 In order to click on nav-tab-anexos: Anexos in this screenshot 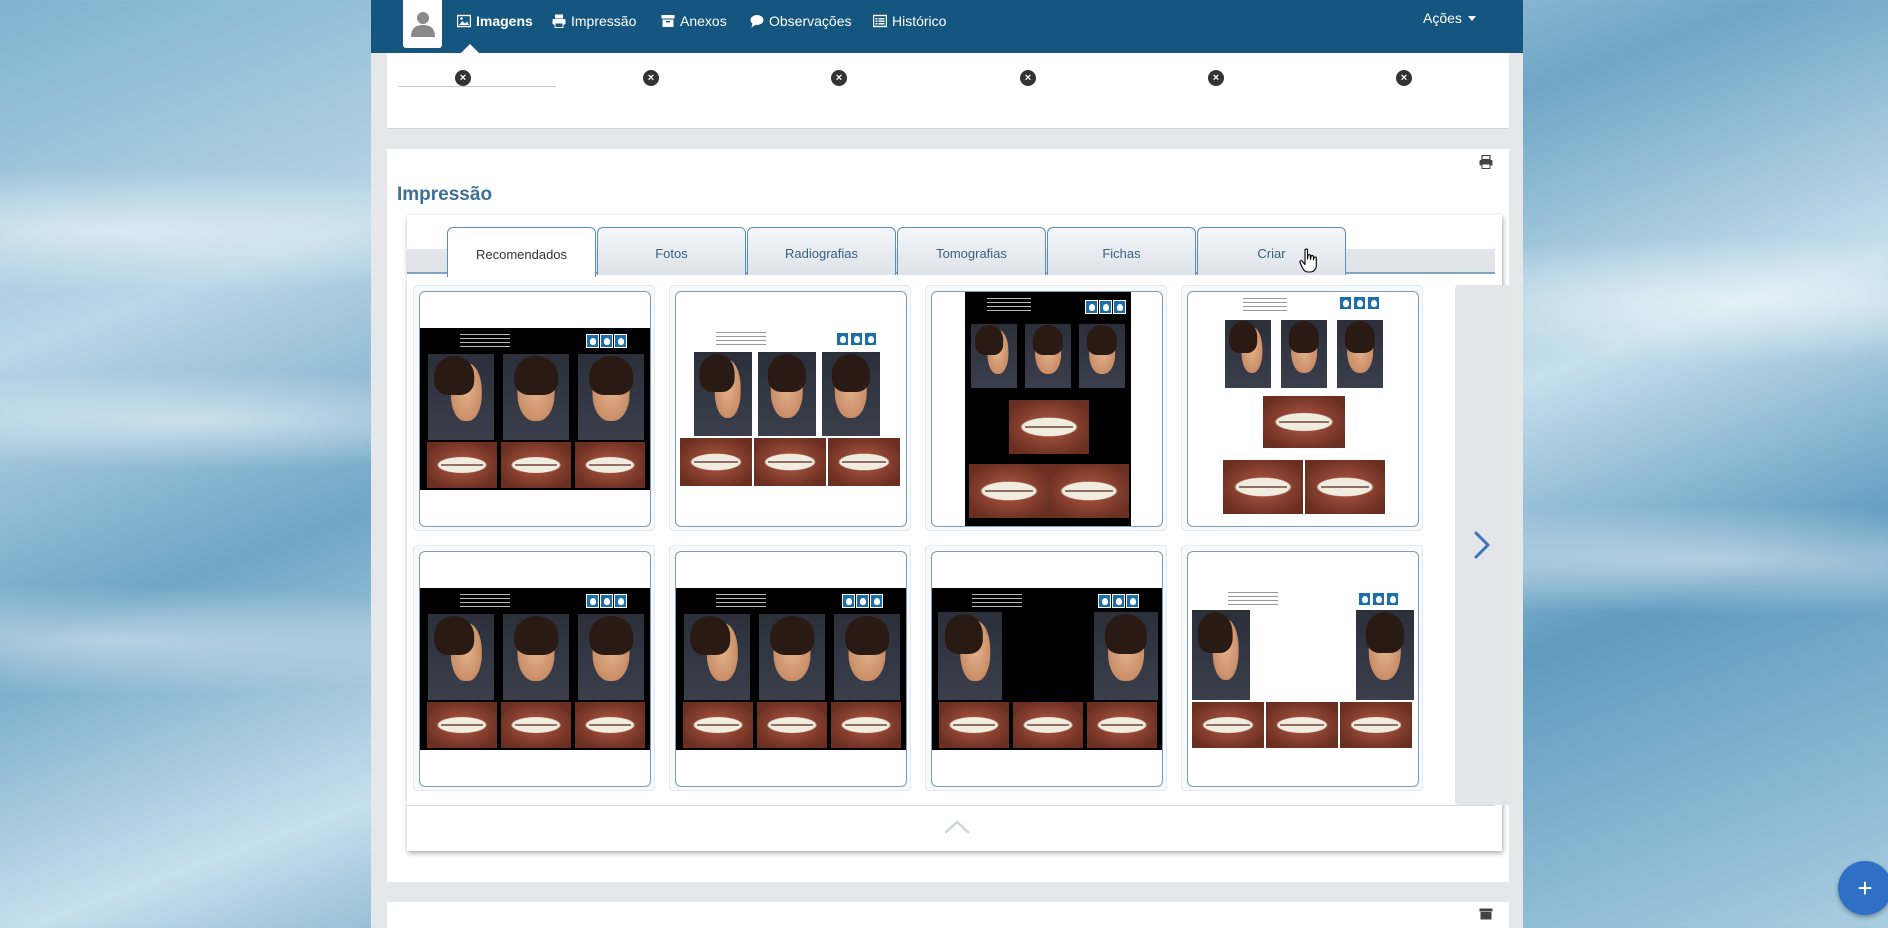, I will do `click(694, 21)`.